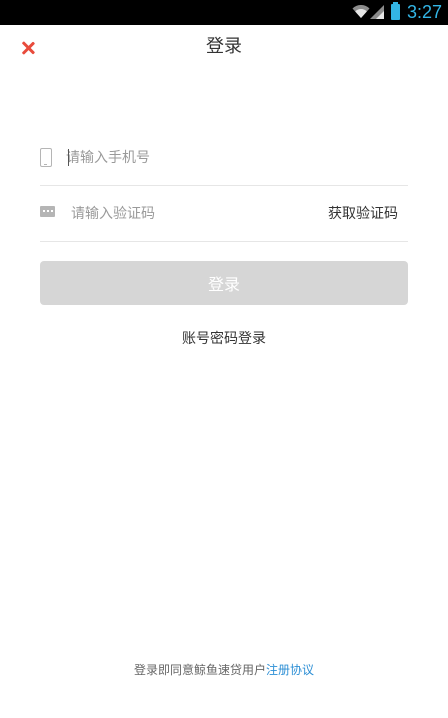 This screenshot has width=448, height=718. I want to click on phone-icon, so click(46, 157).